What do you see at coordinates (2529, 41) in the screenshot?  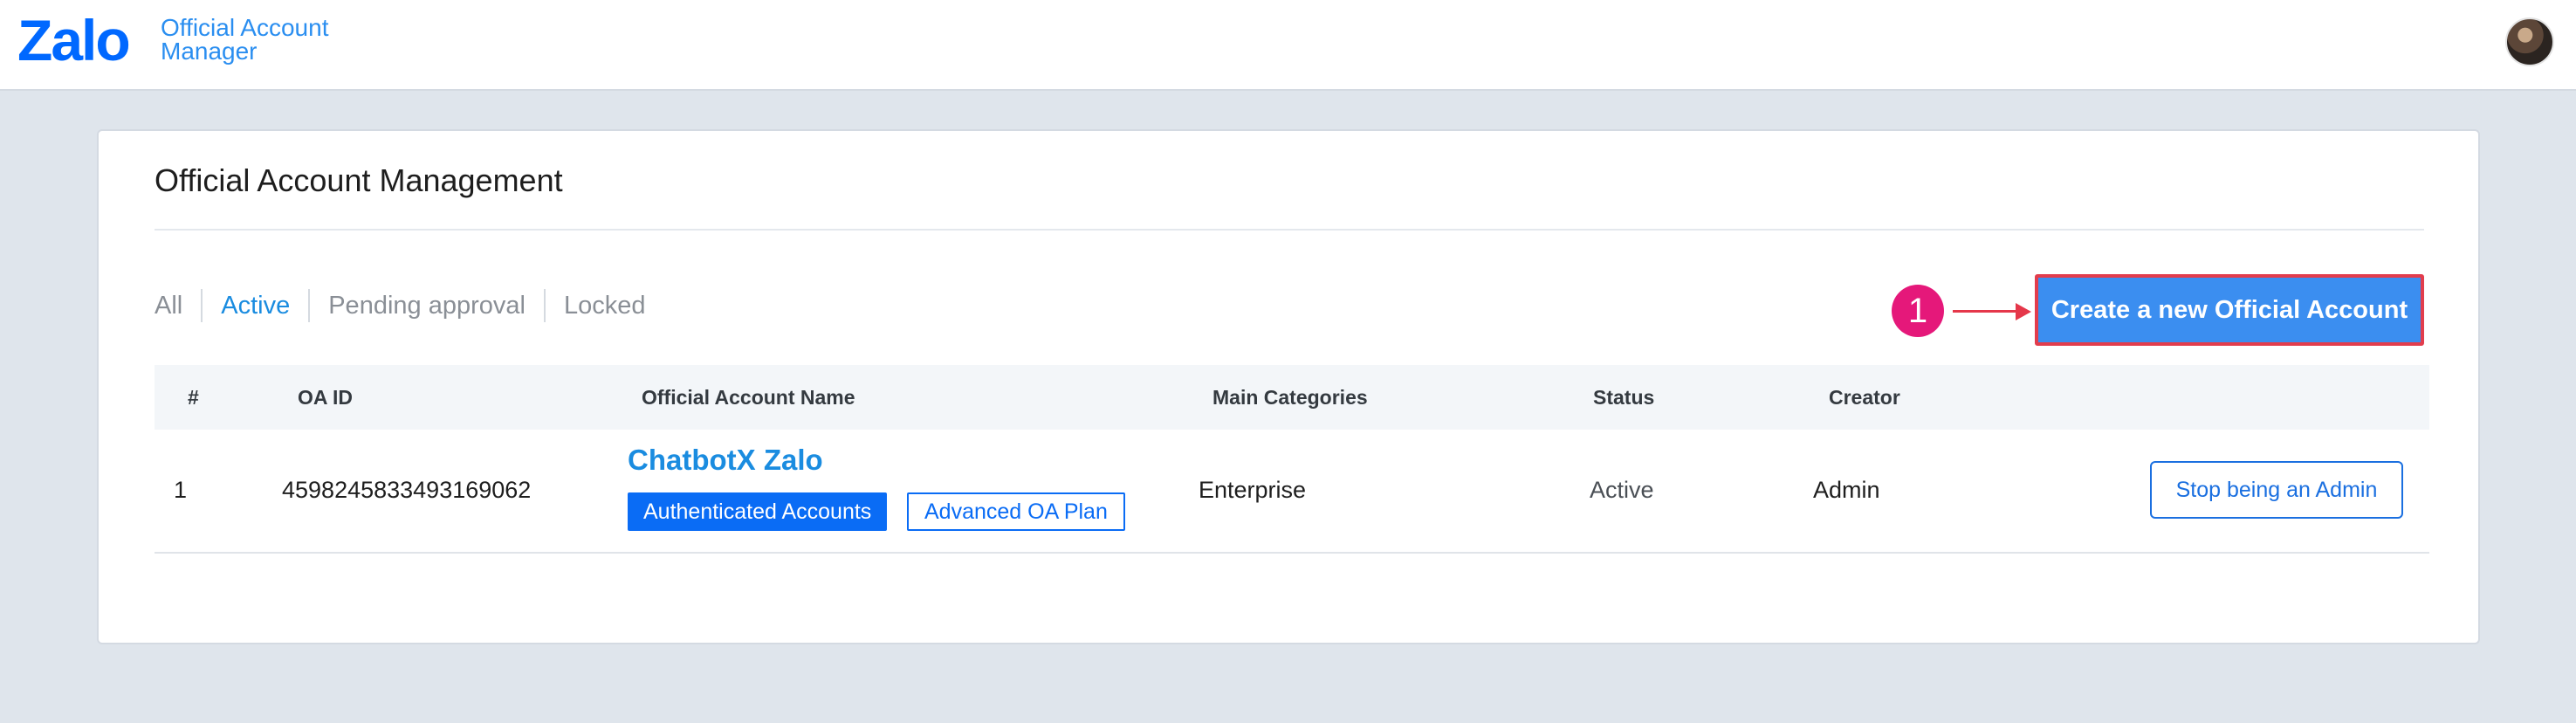 I see `user-avatar-icon` at bounding box center [2529, 41].